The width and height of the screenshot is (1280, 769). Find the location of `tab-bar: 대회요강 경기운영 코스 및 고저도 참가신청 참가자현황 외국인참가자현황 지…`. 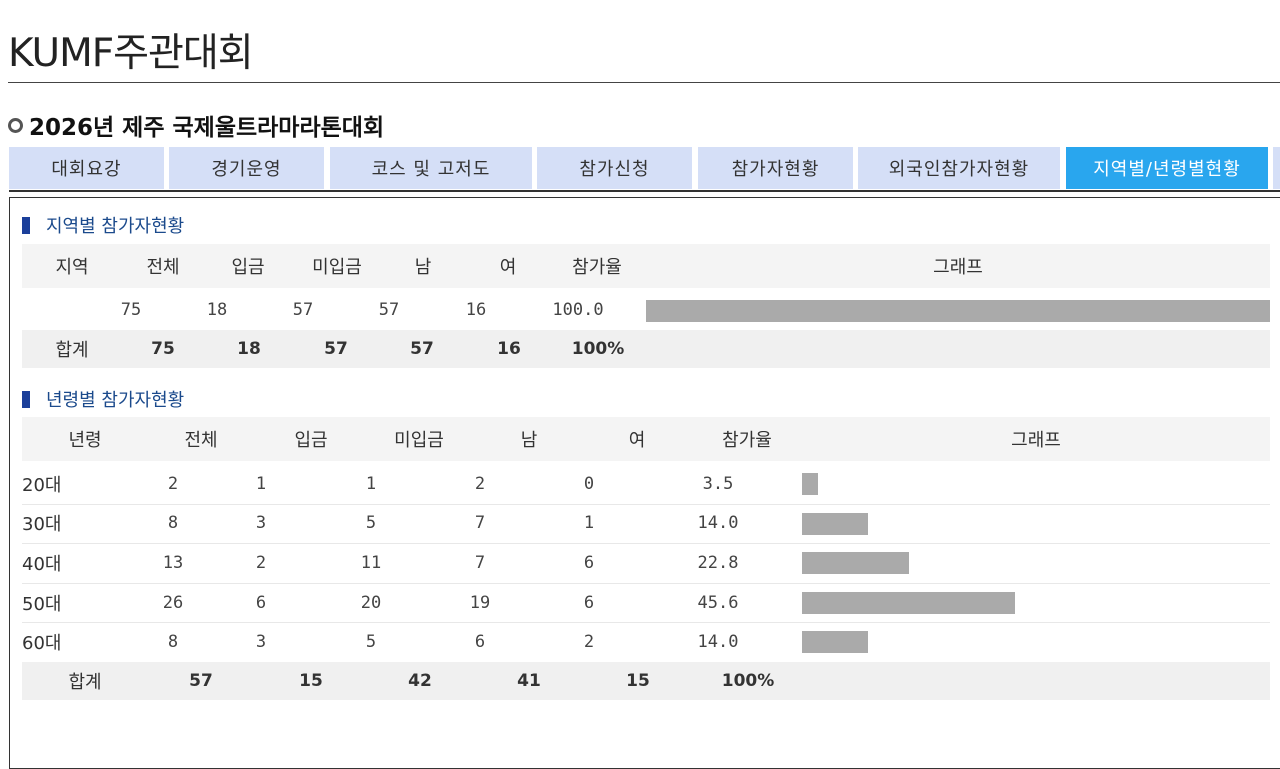

tab-bar: 대회요강 경기운영 코스 및 고저도 참가신청 참가자현황 외국인참가자현황 지… is located at coordinates (644, 168).